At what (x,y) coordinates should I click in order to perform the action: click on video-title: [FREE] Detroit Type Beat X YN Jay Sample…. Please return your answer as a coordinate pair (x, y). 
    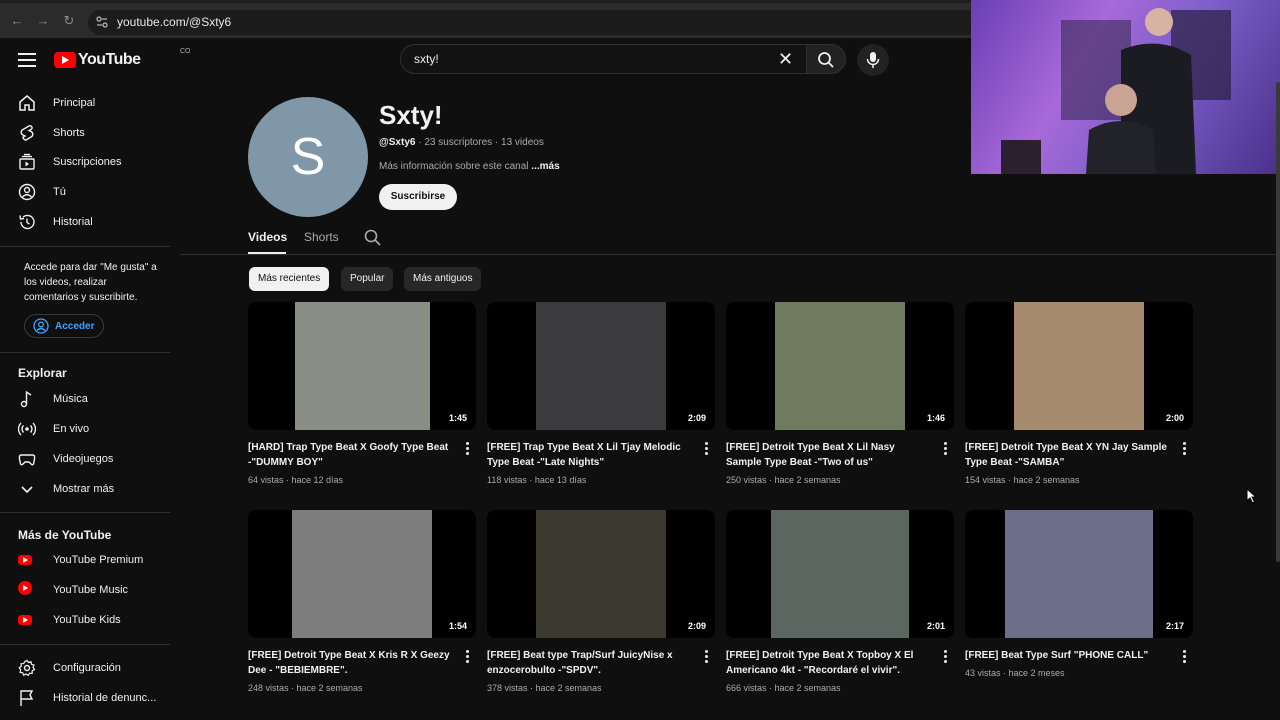
    Looking at the image, I should click on (1068, 455).